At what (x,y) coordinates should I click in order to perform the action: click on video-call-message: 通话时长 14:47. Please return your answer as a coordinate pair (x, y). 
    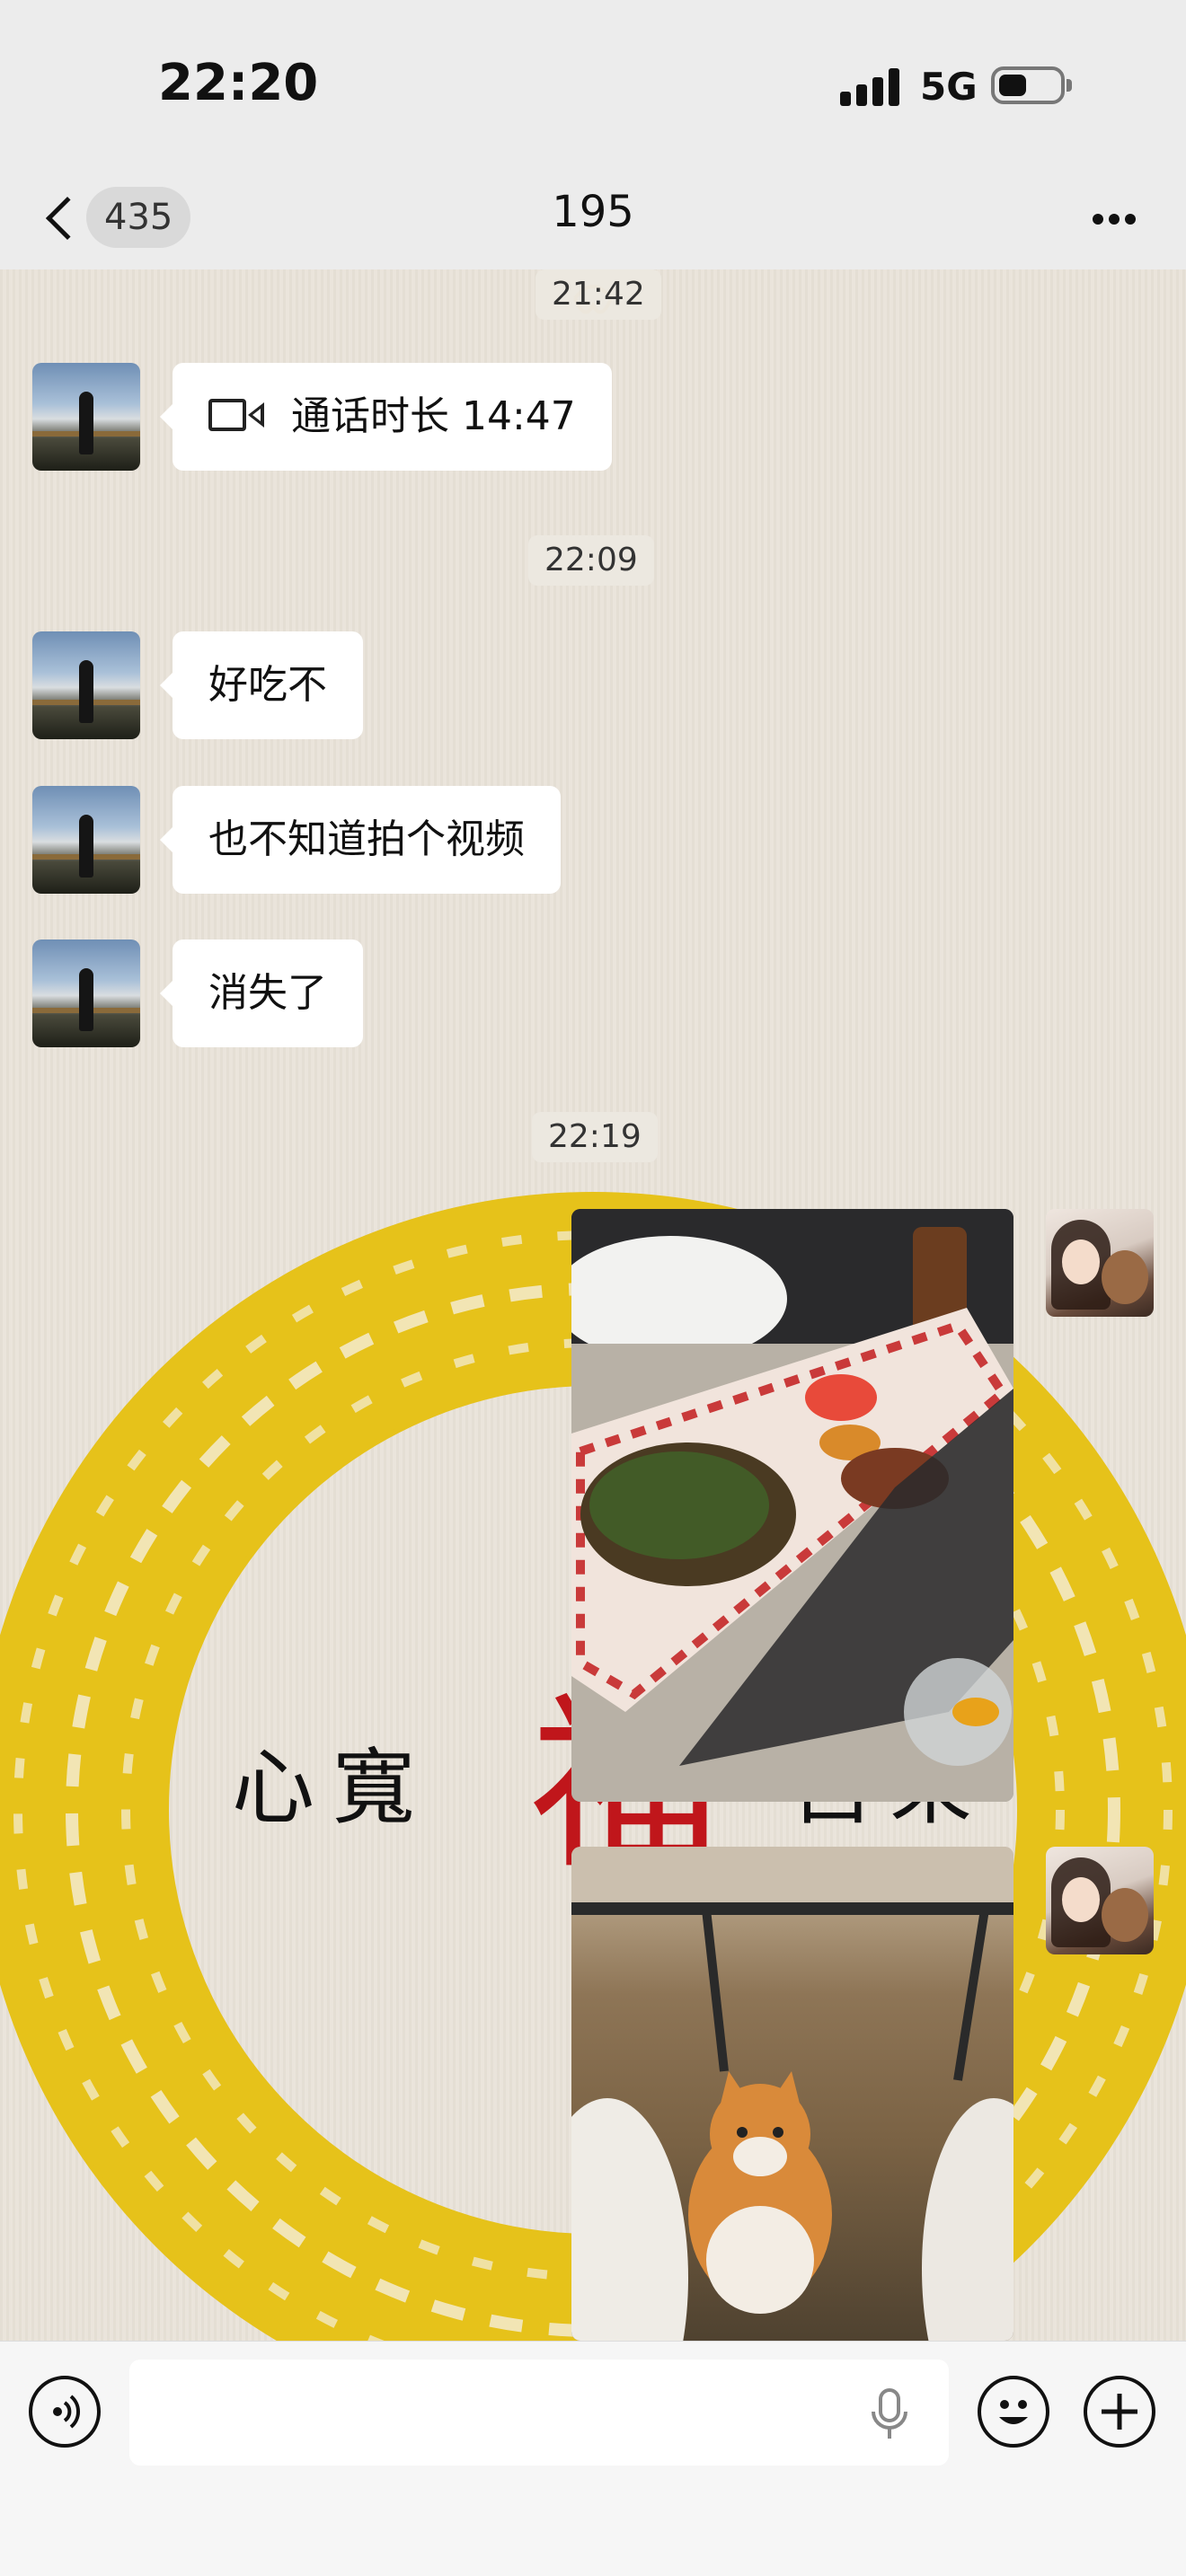
    Looking at the image, I should click on (386, 417).